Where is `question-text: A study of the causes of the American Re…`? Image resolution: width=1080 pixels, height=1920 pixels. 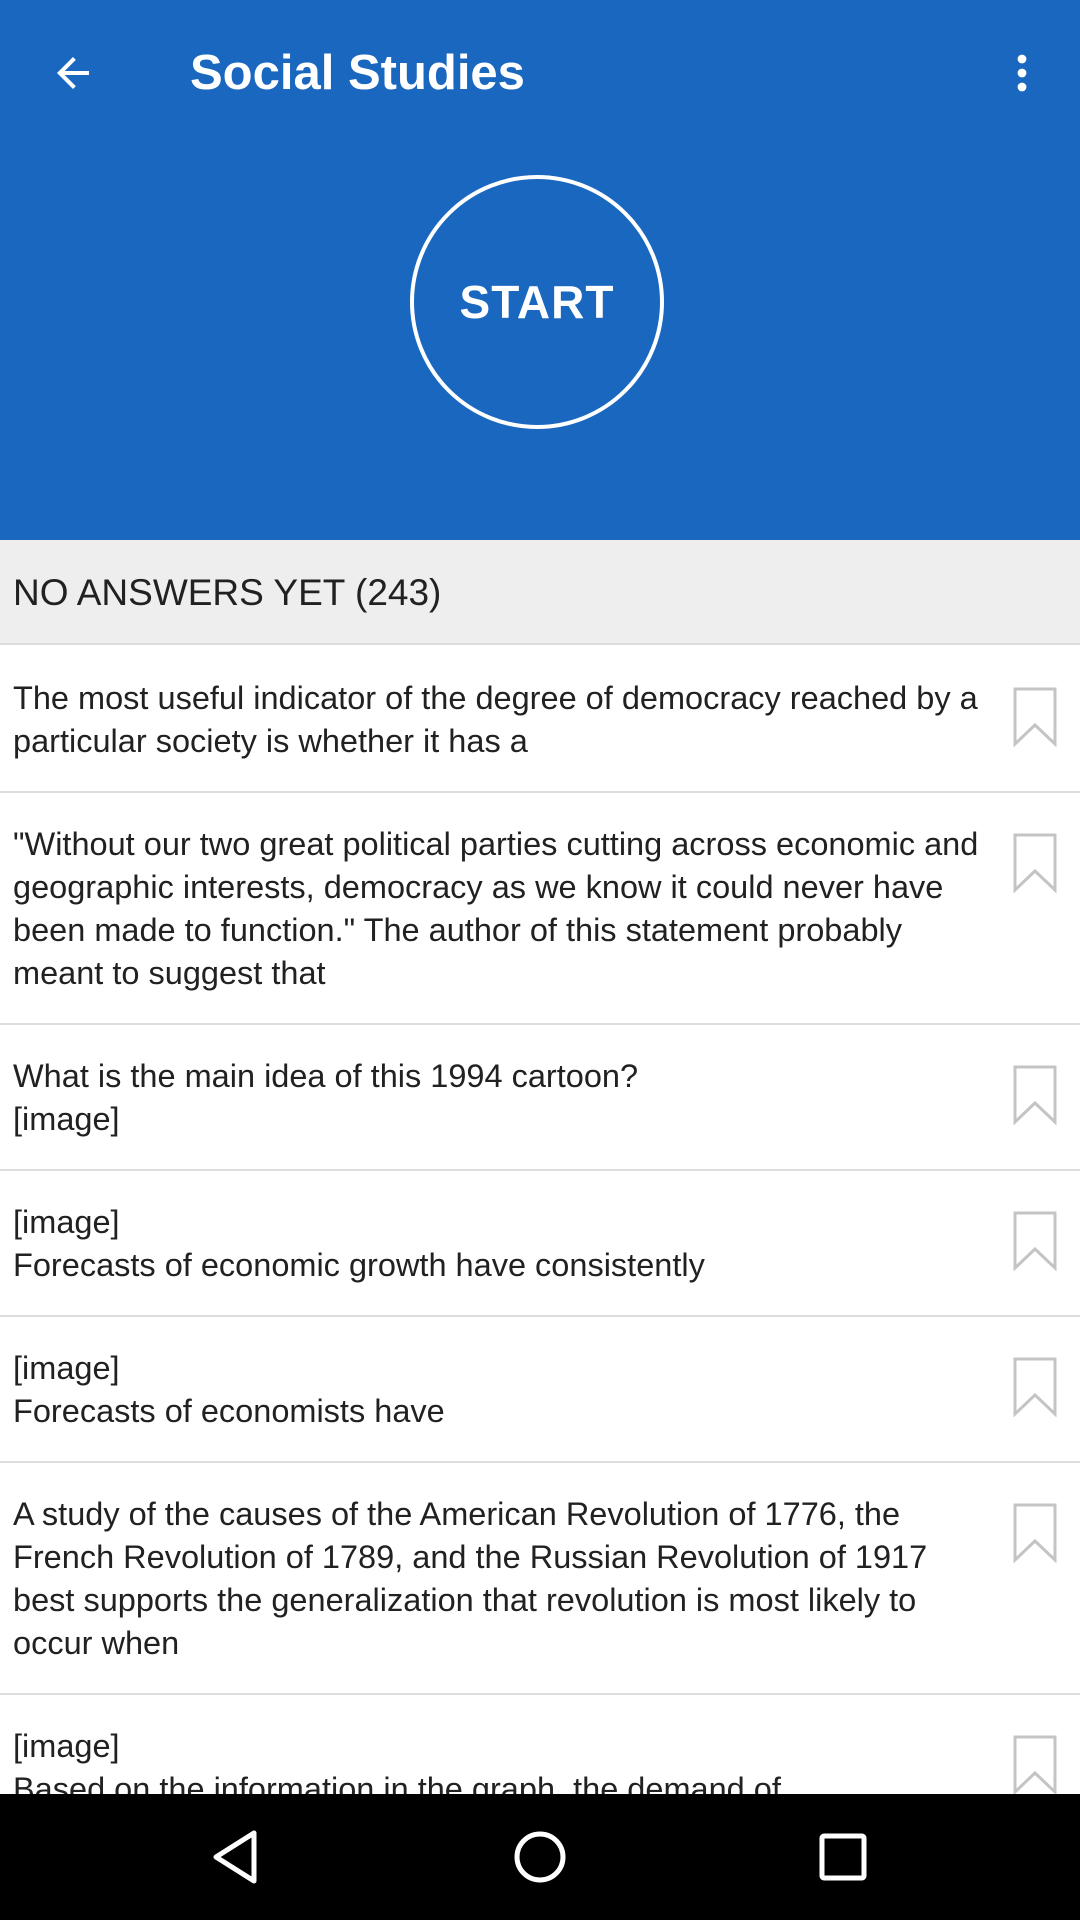 question-text: A study of the causes of the American Re… is located at coordinates (470, 1578).